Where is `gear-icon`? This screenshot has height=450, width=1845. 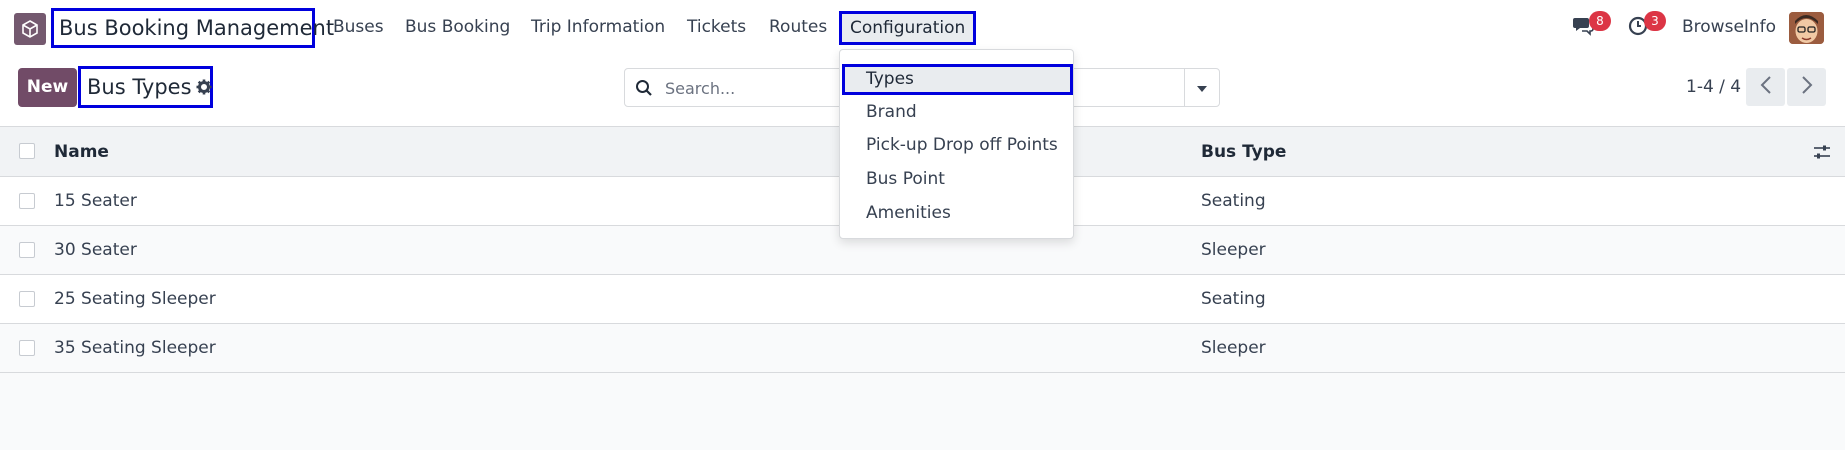 gear-icon is located at coordinates (204, 88).